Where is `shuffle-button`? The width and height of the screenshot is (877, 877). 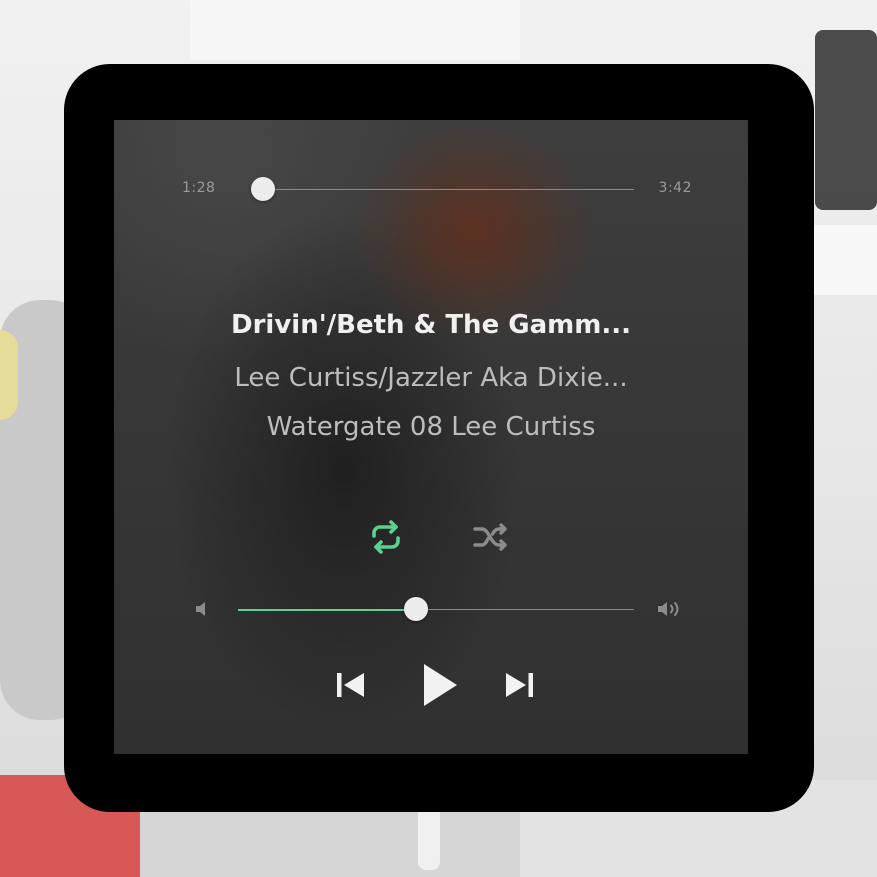 shuffle-button is located at coordinates (491, 537).